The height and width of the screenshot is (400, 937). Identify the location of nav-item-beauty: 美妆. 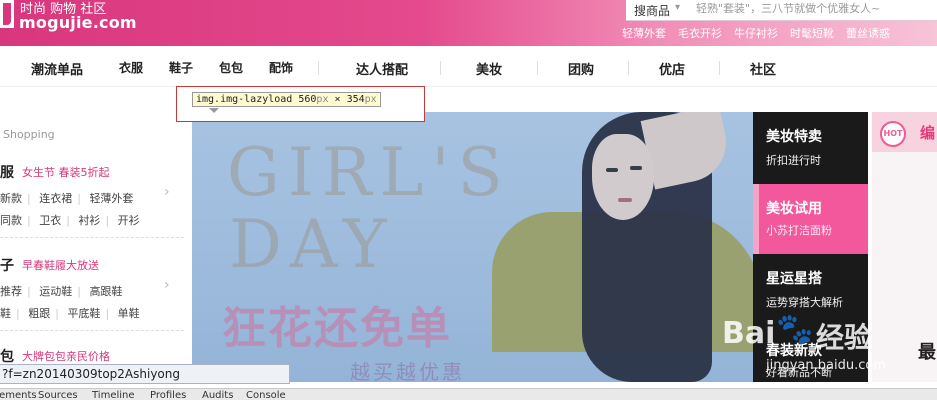
(489, 68).